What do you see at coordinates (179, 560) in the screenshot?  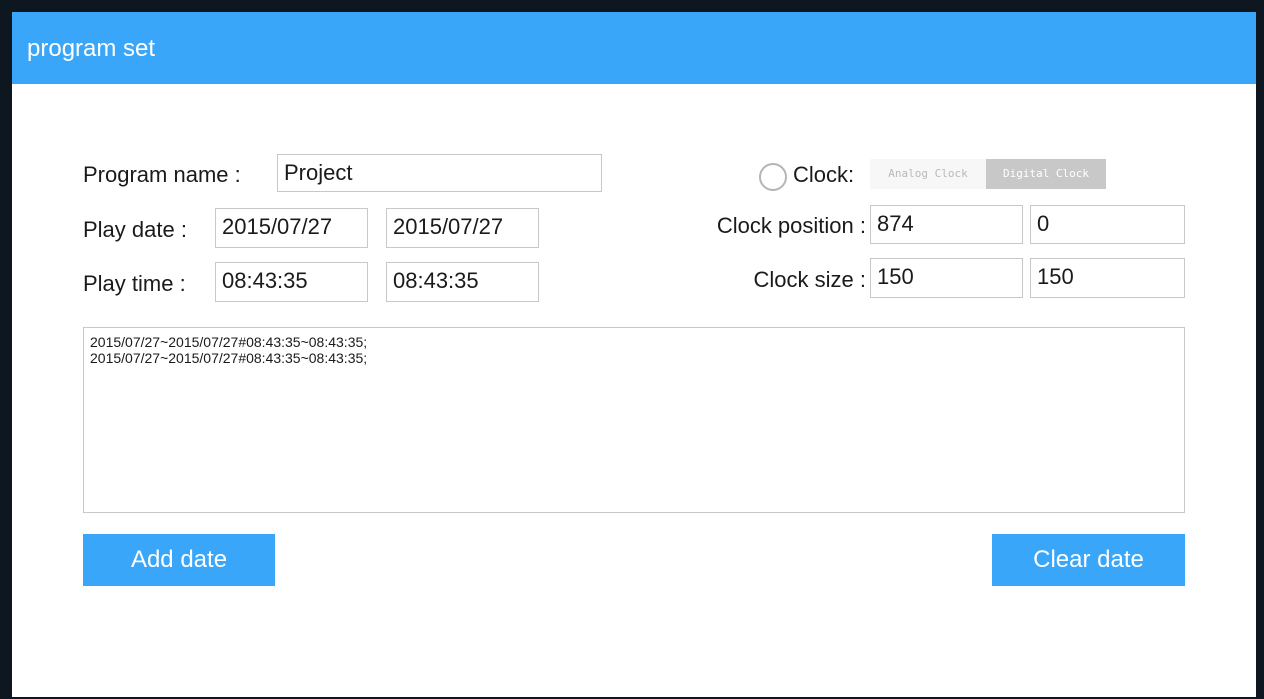 I see `add-date-button: Add date` at bounding box center [179, 560].